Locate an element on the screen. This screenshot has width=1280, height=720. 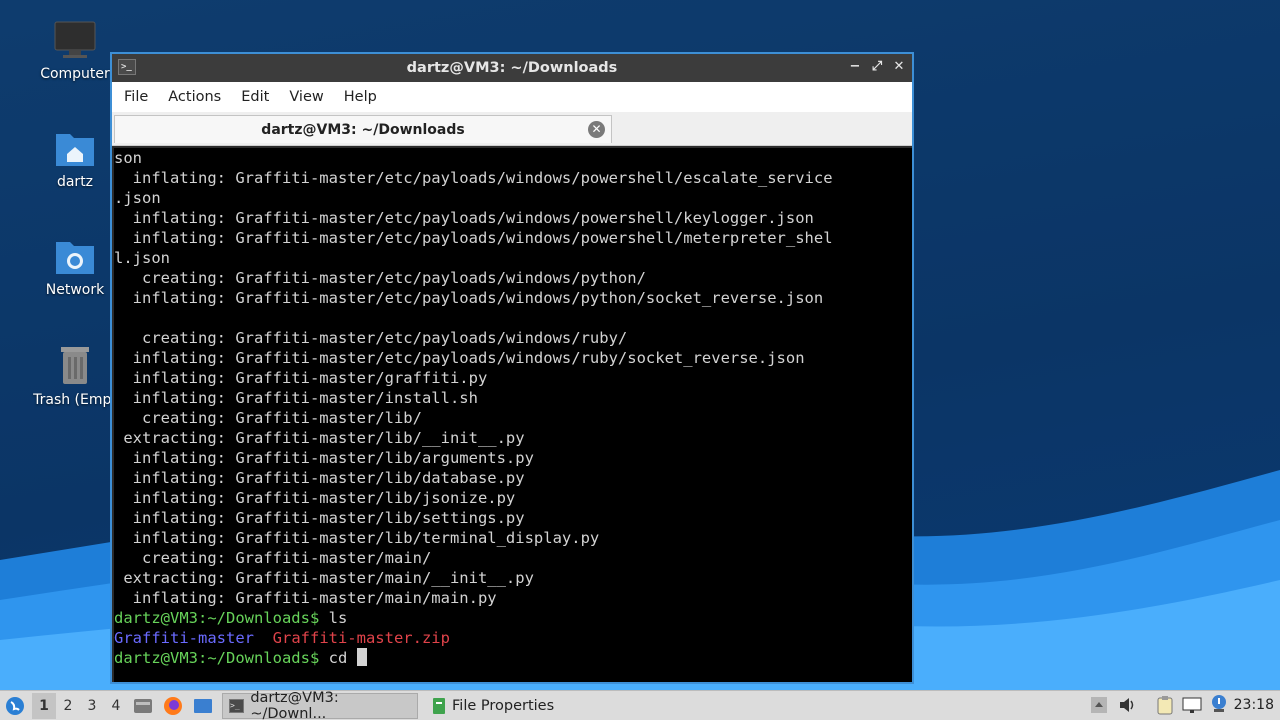
prompt-line: dartz@VM3:~/Downloads$ ls is located at coordinates (513, 618).